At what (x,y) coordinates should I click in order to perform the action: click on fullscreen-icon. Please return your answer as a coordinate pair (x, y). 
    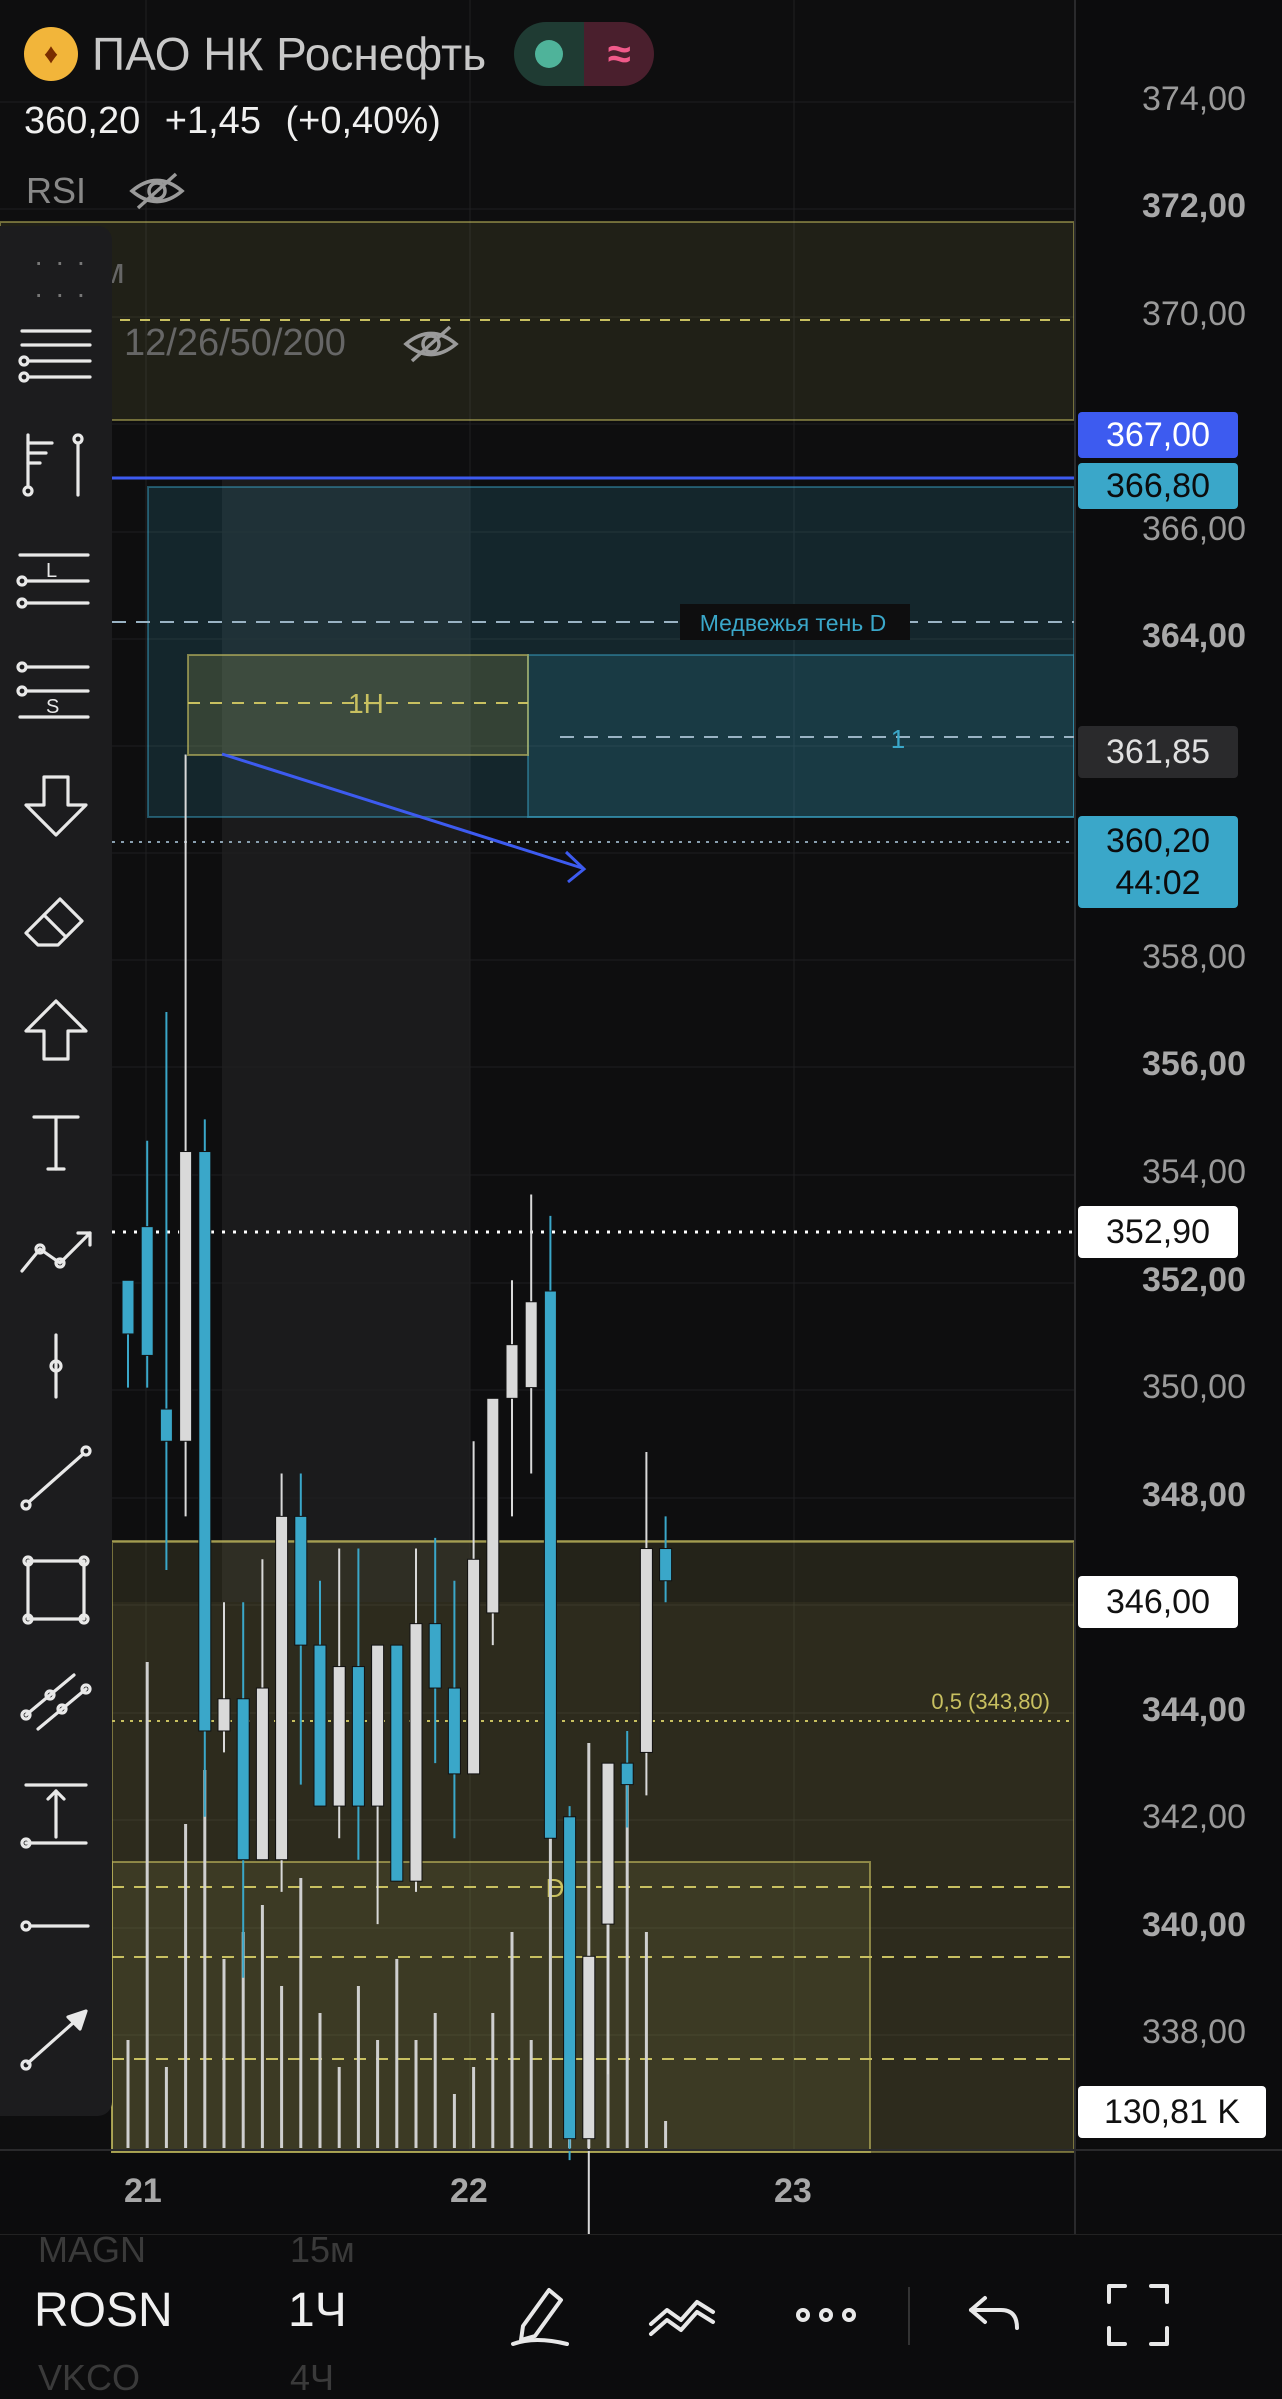
    Looking at the image, I should click on (1138, 2315).